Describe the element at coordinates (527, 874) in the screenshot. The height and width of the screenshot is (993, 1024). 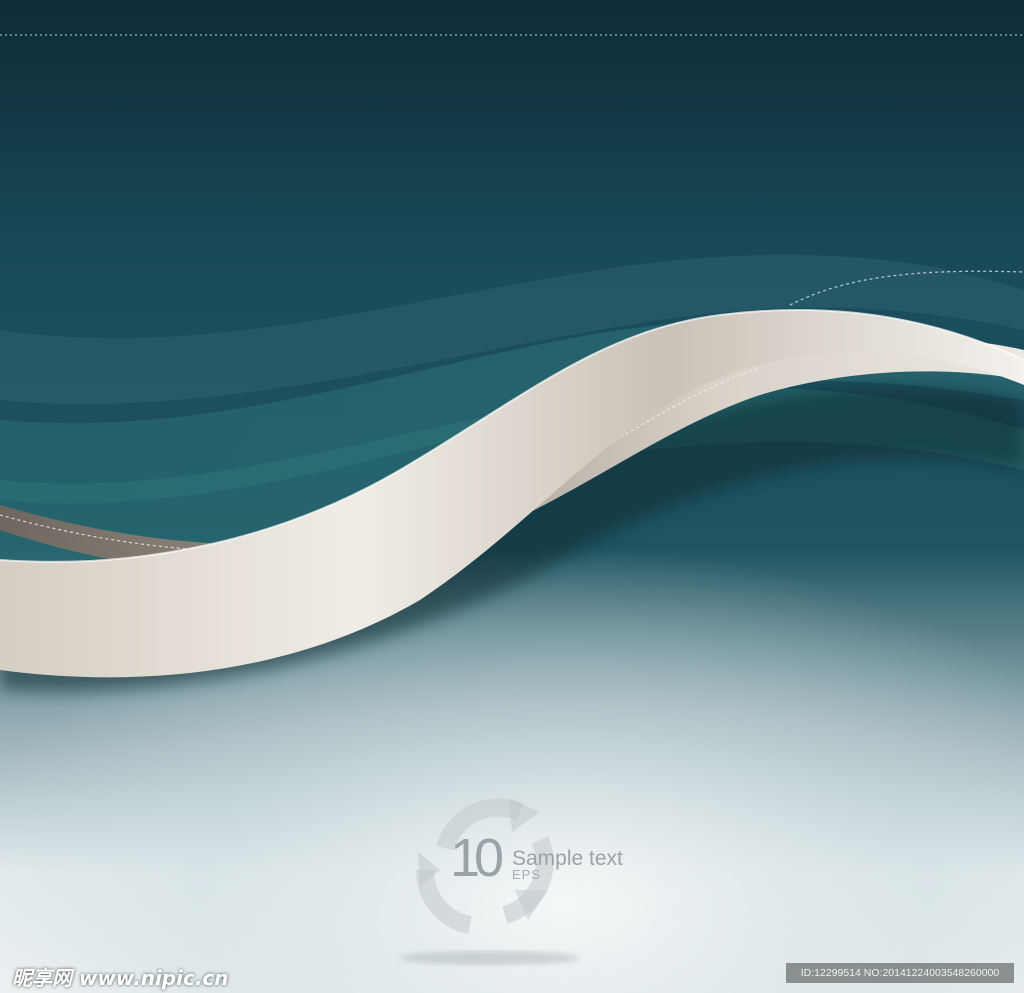
I see `logo-format: EPS` at that location.